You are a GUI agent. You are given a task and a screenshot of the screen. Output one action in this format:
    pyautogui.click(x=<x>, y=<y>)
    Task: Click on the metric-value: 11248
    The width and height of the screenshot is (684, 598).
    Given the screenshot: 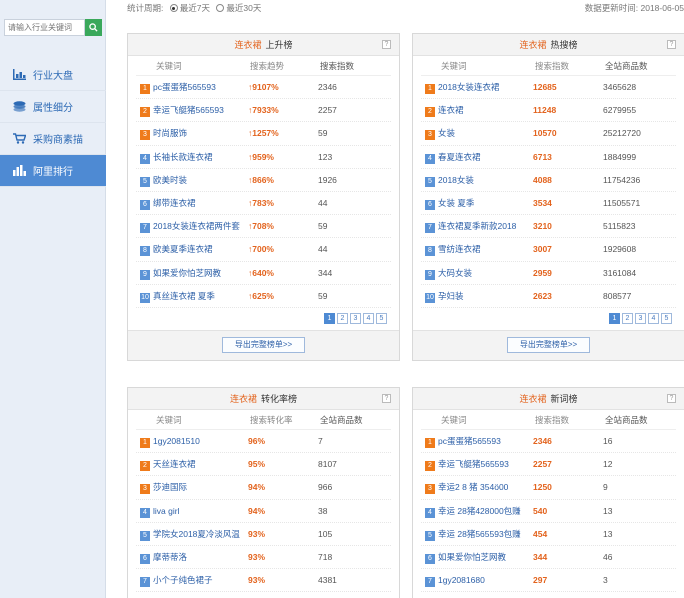 What is the action you would take?
    pyautogui.click(x=545, y=110)
    